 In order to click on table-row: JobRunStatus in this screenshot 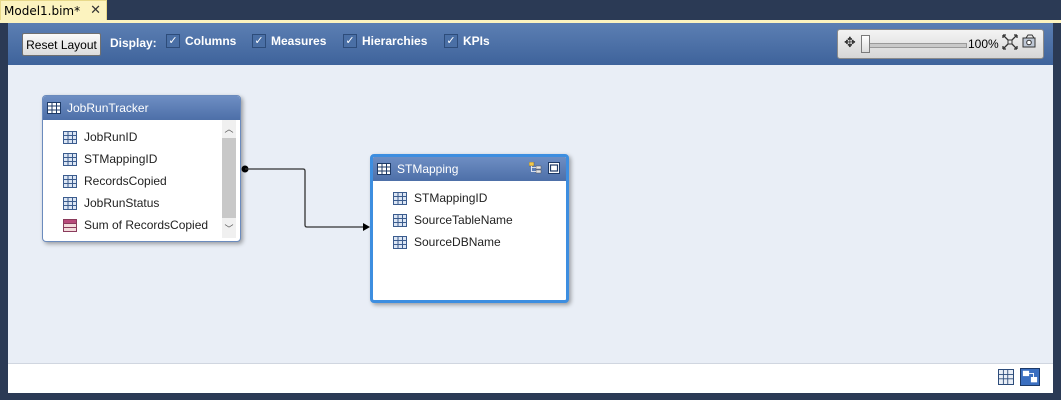, I will do `click(111, 203)`.